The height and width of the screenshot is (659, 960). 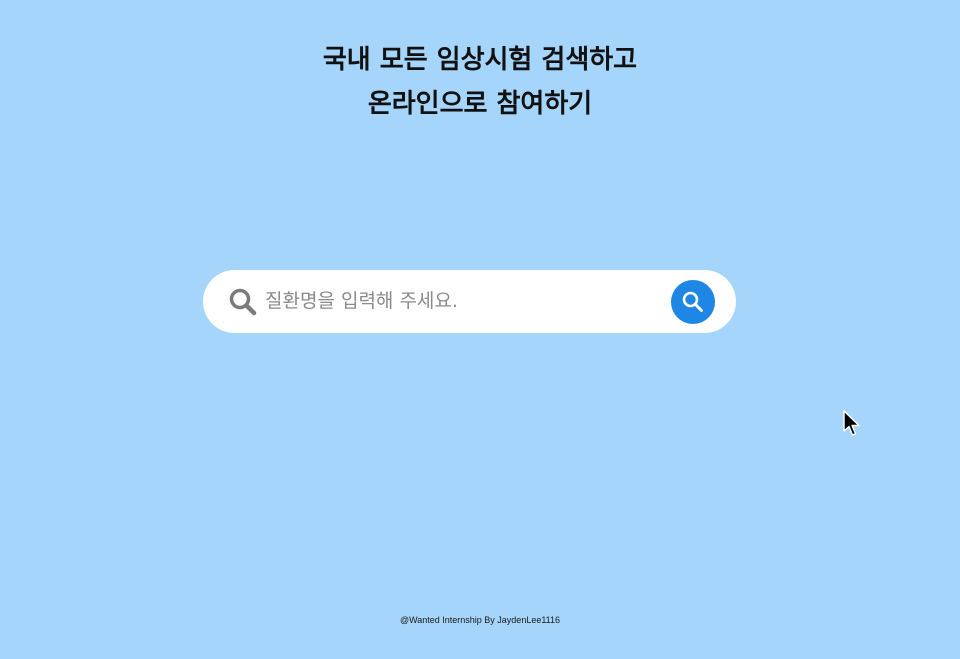 I want to click on search-button, so click(x=693, y=302).